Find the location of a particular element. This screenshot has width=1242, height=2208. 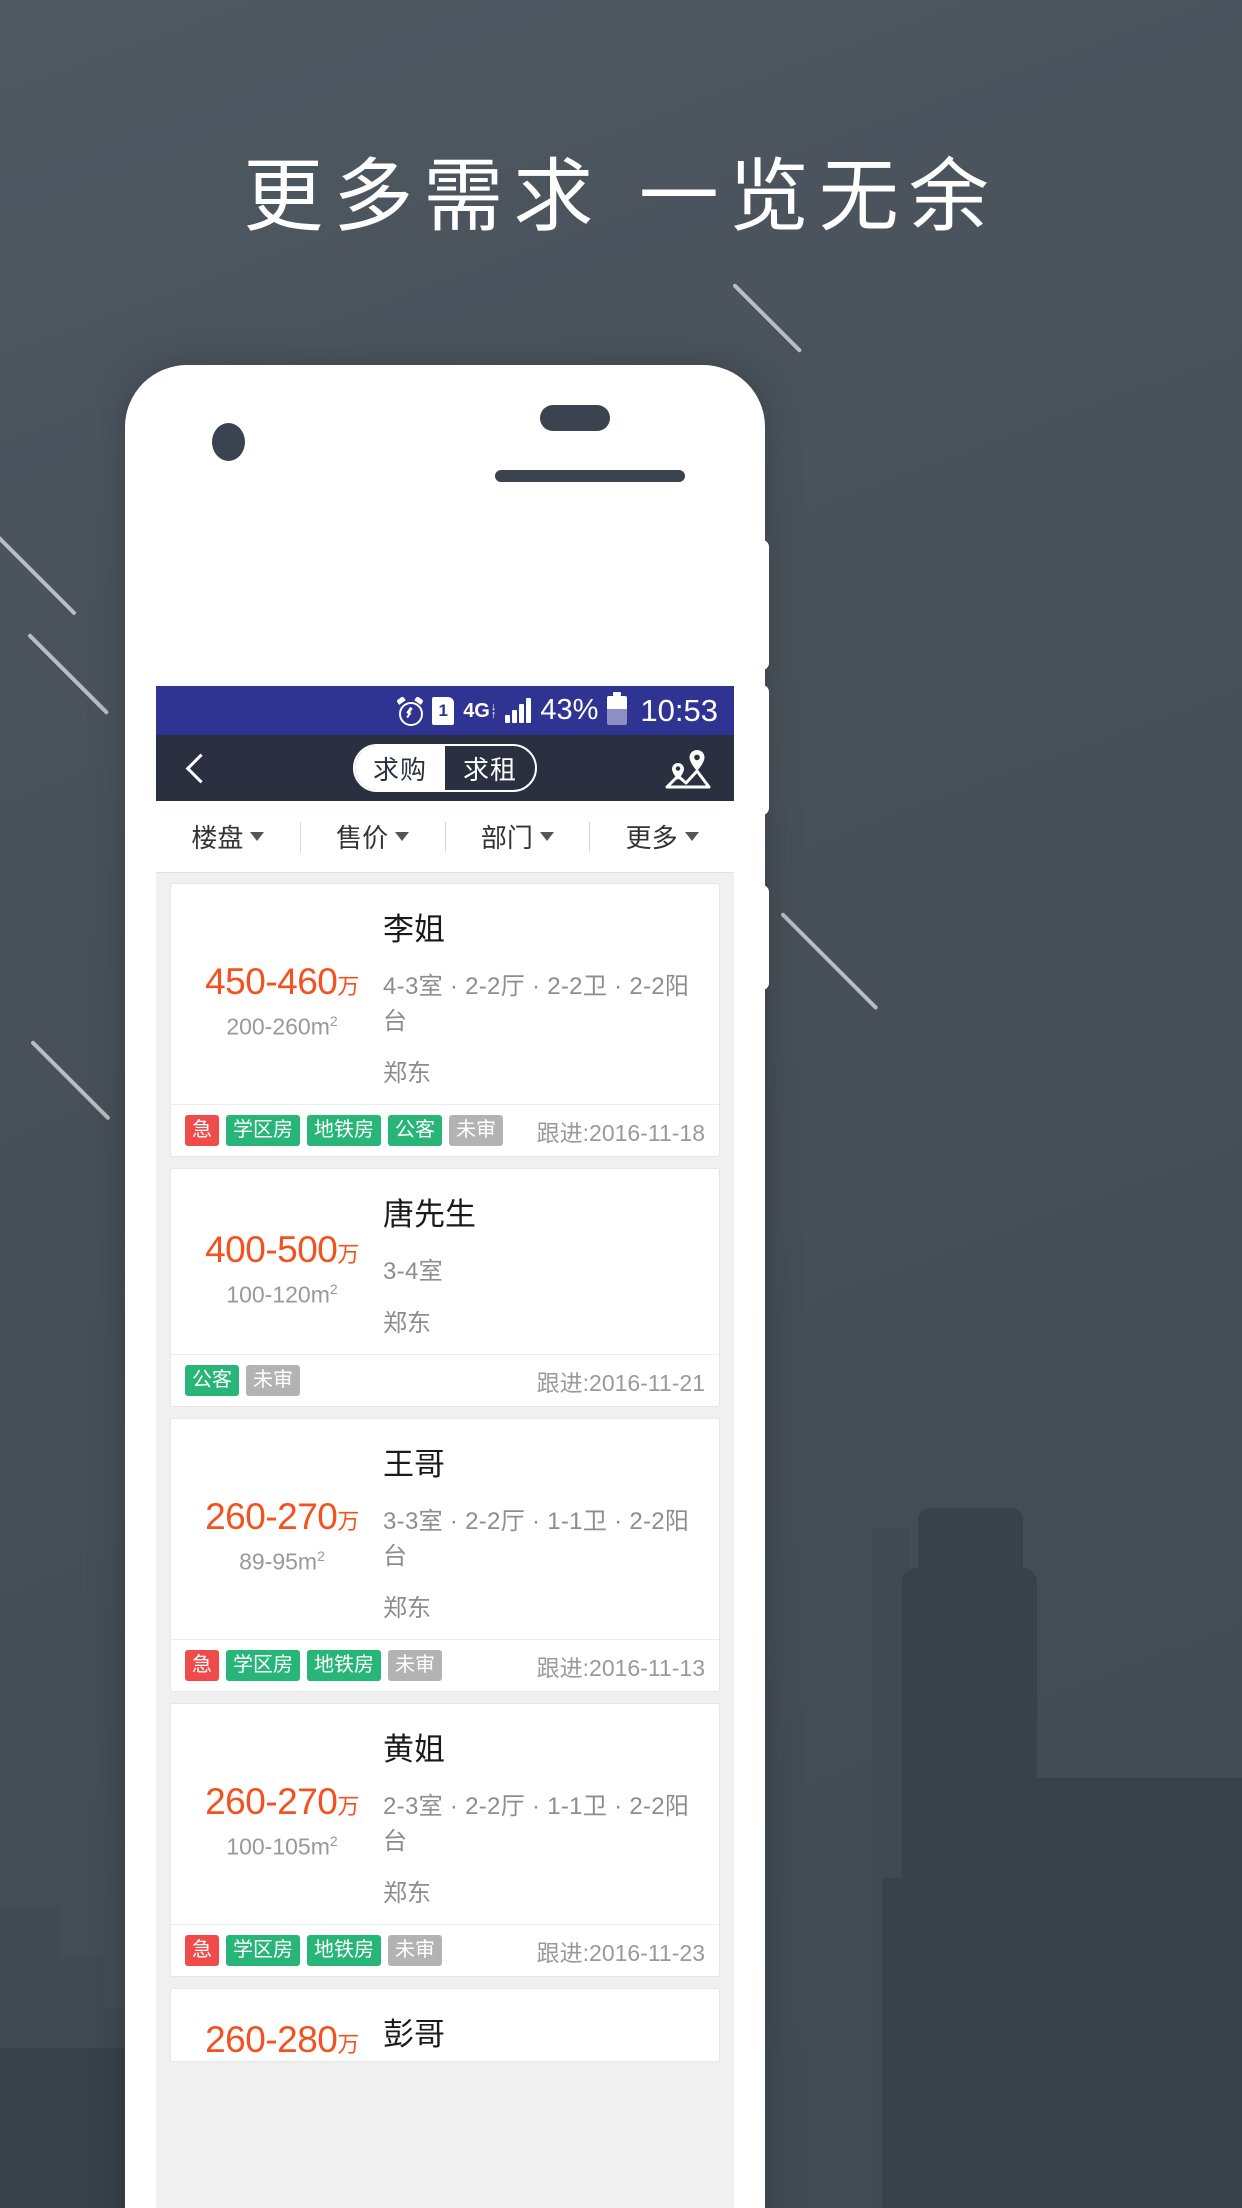

listing-room-spec: 4-3室 · 2-2厅 · 2-2卫 · 2-2阳台 is located at coordinates (536, 1004).